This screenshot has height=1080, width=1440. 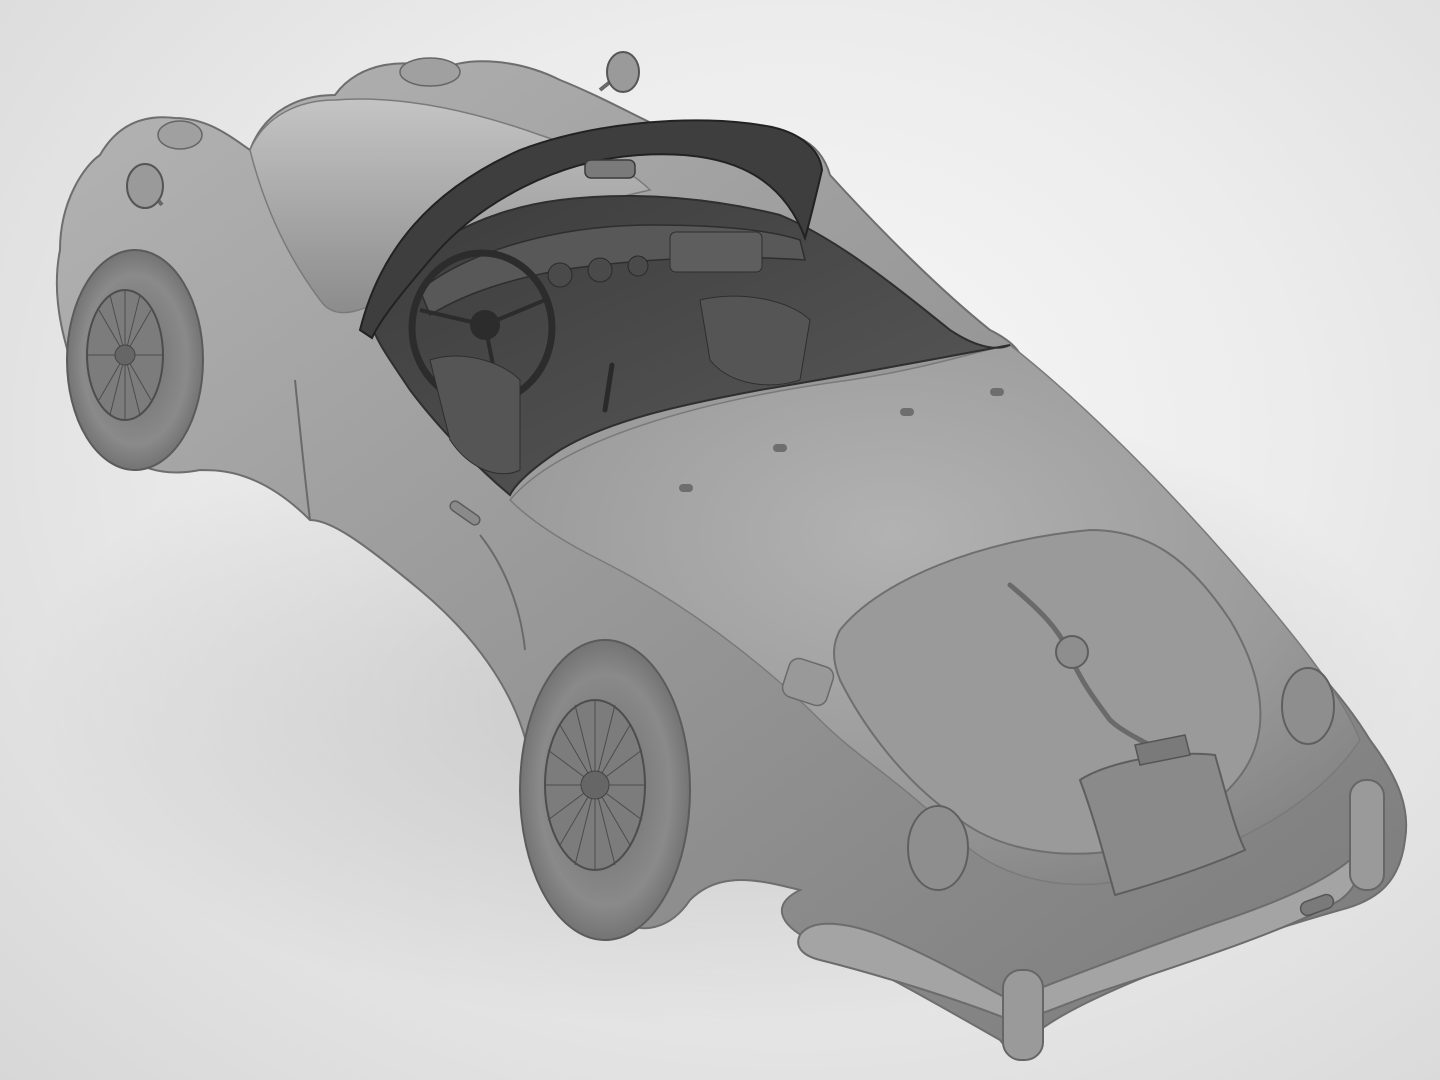 What do you see at coordinates (1308, 706) in the screenshot?
I see `tail-light-right` at bounding box center [1308, 706].